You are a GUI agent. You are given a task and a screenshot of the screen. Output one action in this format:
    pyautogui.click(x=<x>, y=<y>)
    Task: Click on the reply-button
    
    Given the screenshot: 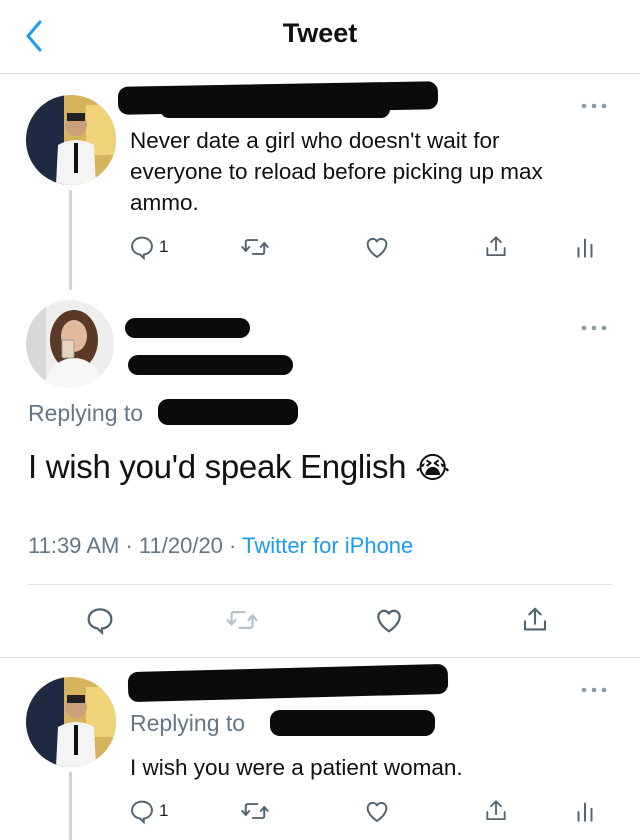 What is the action you would take?
    pyautogui.click(x=100, y=620)
    